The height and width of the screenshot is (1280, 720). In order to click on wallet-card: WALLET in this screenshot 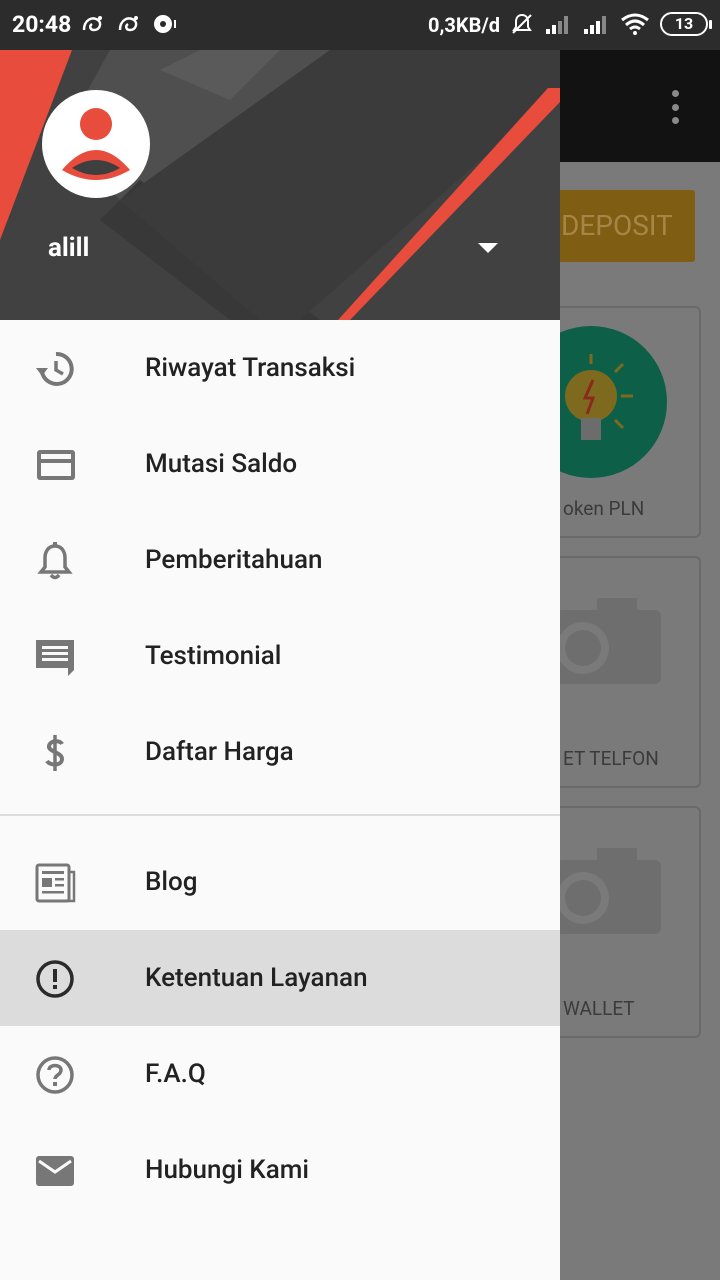, I will do `click(628, 922)`.